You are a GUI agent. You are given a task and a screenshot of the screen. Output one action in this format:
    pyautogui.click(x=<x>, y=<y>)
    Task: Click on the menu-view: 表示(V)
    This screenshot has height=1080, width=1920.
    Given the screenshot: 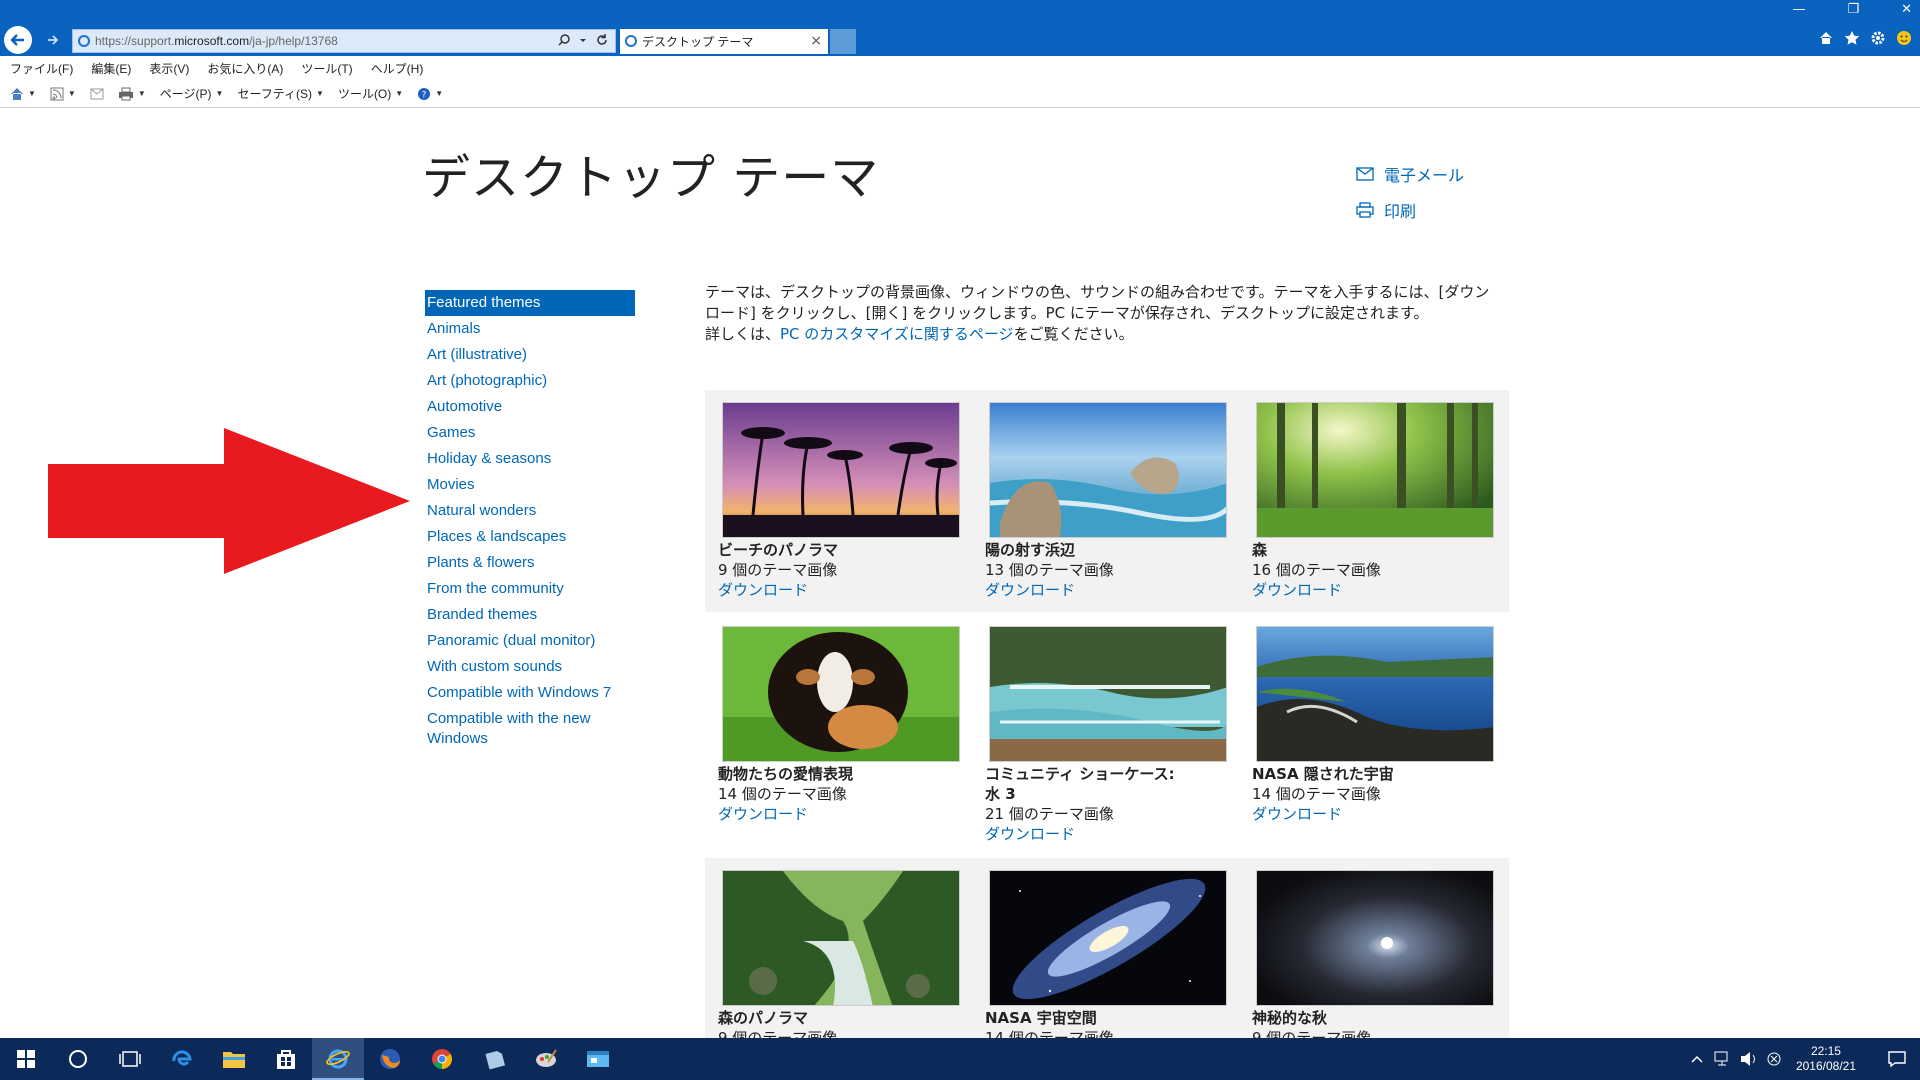 What is the action you would take?
    pyautogui.click(x=169, y=68)
    